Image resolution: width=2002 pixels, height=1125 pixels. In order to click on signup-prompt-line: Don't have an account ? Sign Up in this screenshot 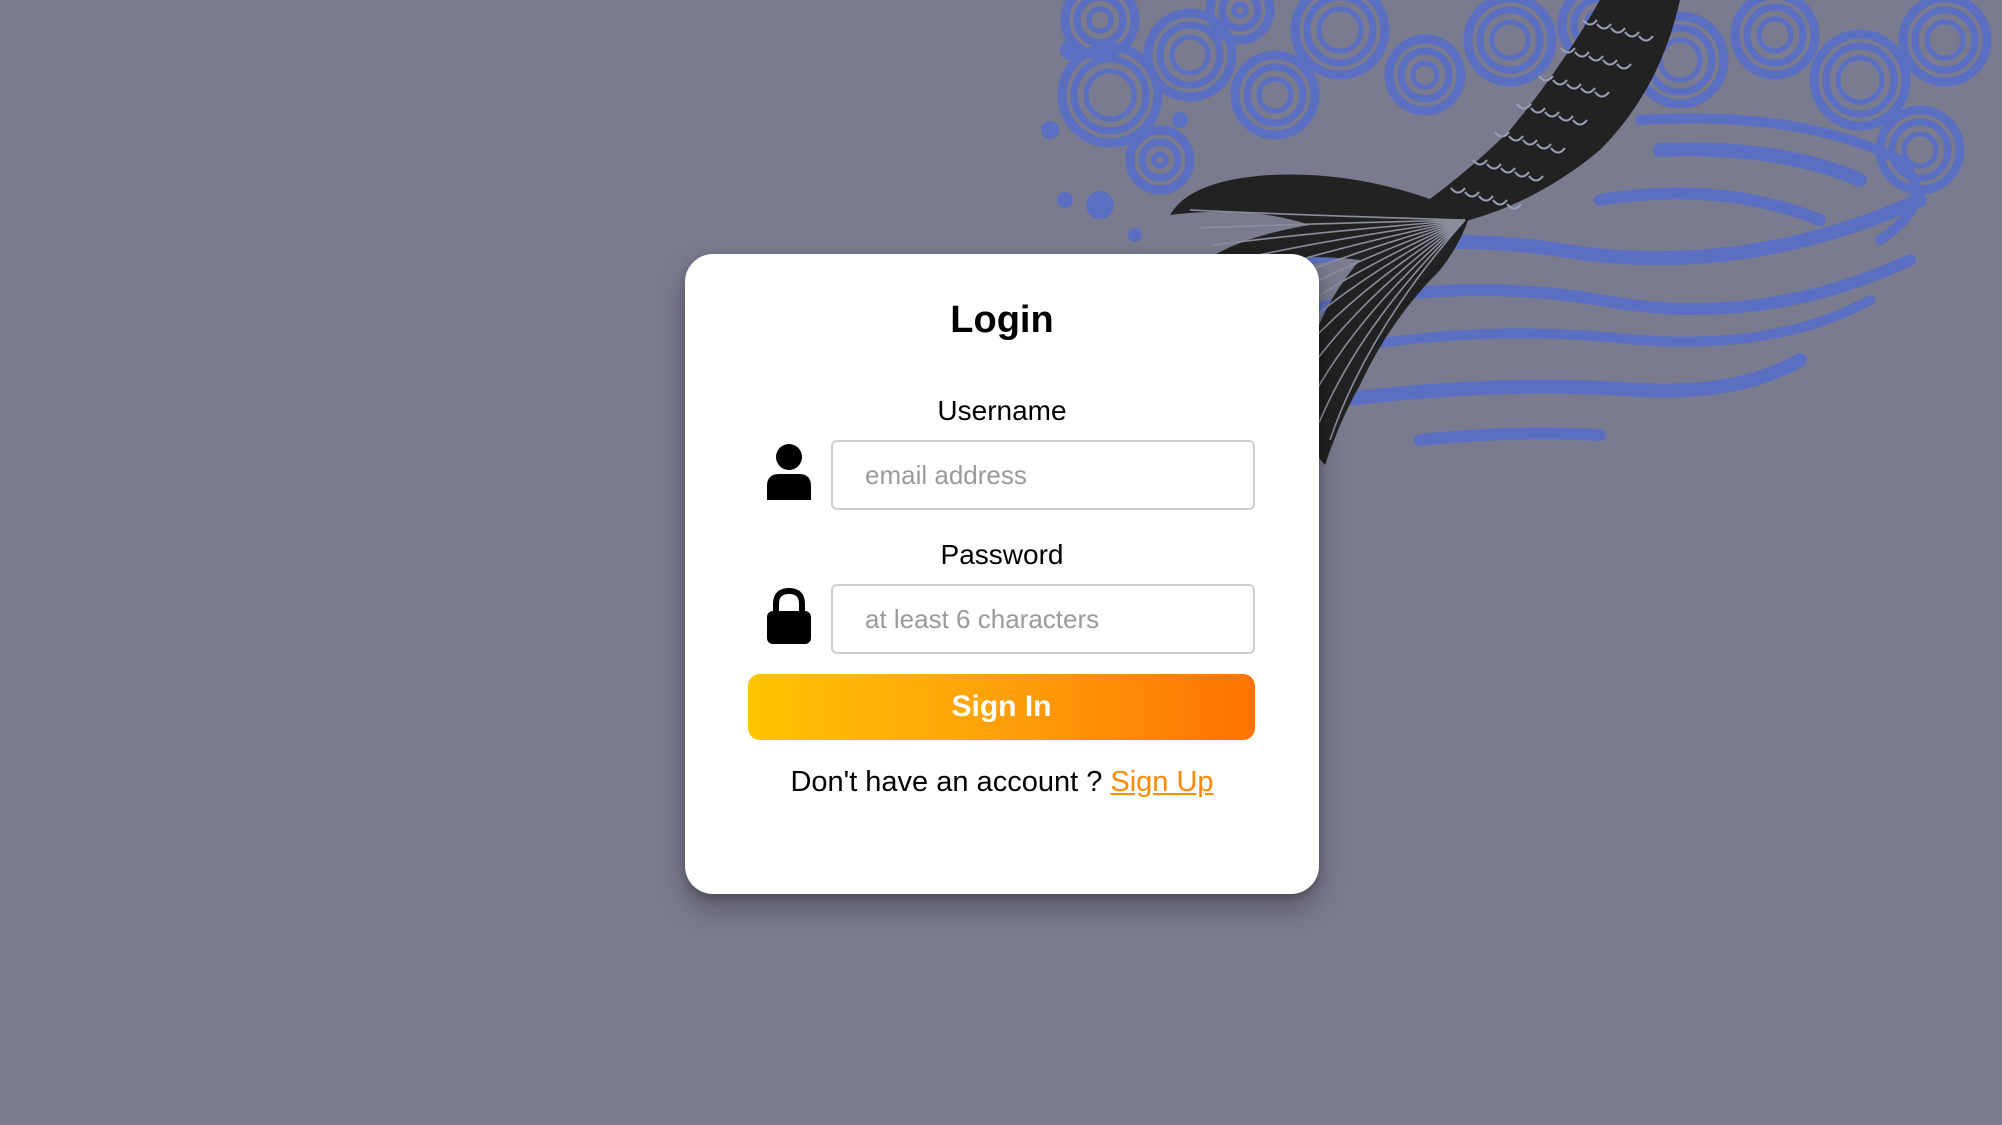, I will do `click(1002, 782)`.